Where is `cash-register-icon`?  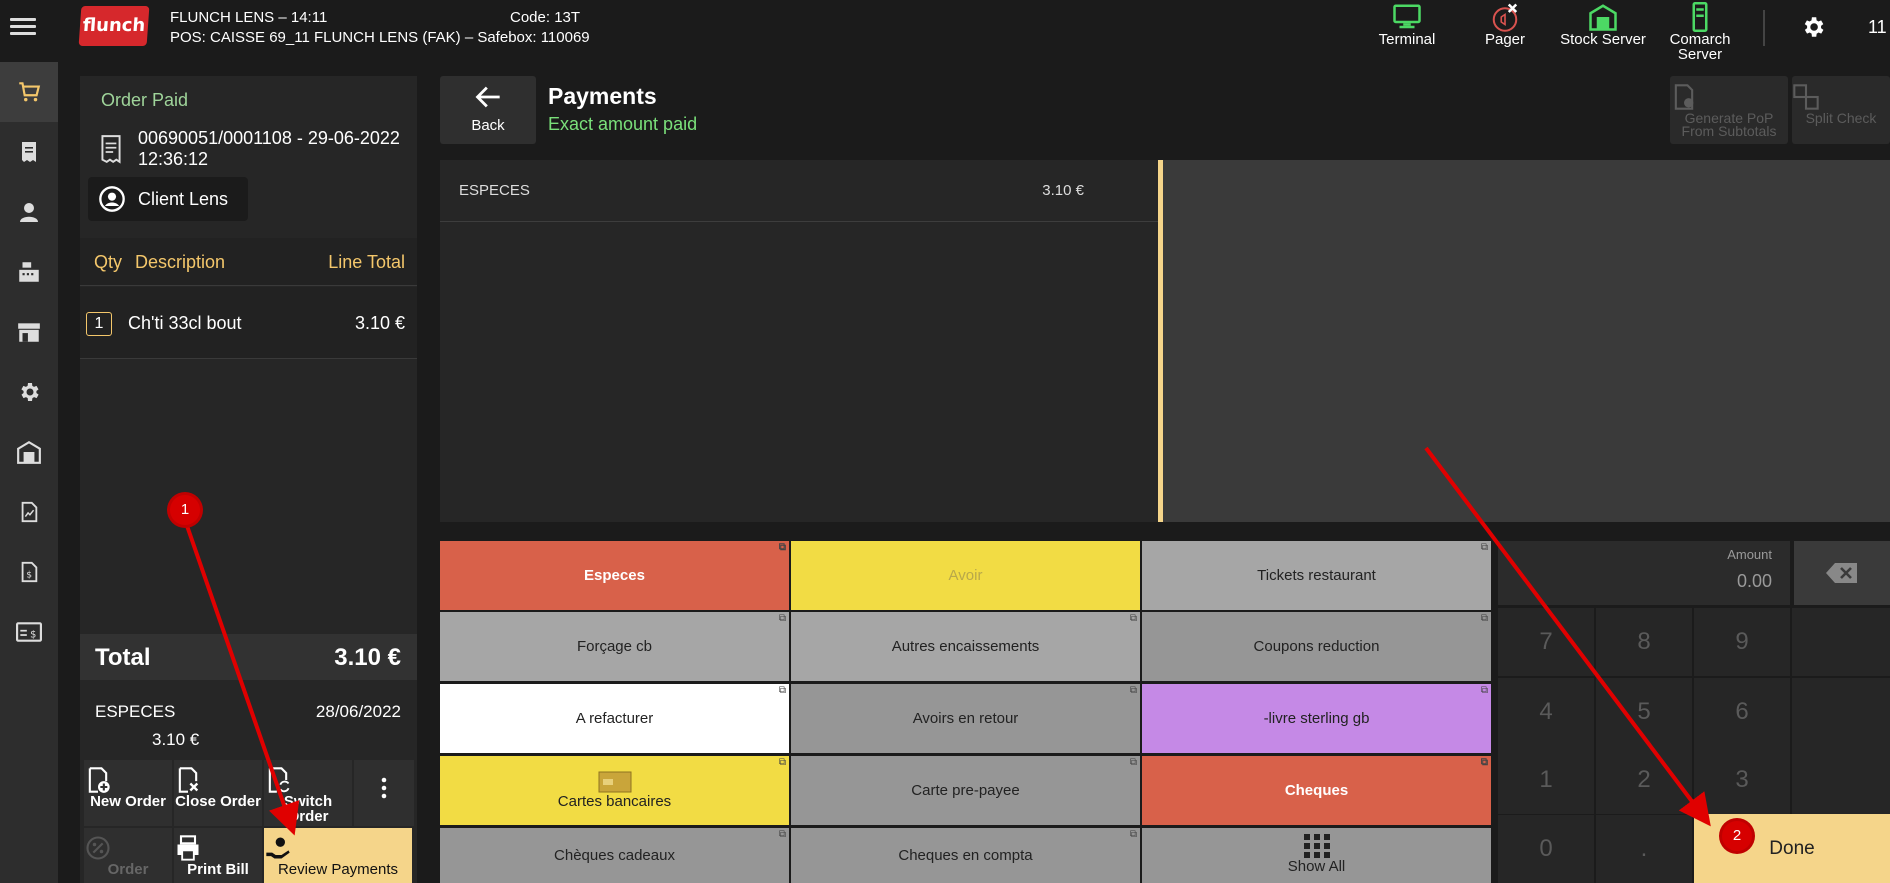 cash-register-icon is located at coordinates (29, 272).